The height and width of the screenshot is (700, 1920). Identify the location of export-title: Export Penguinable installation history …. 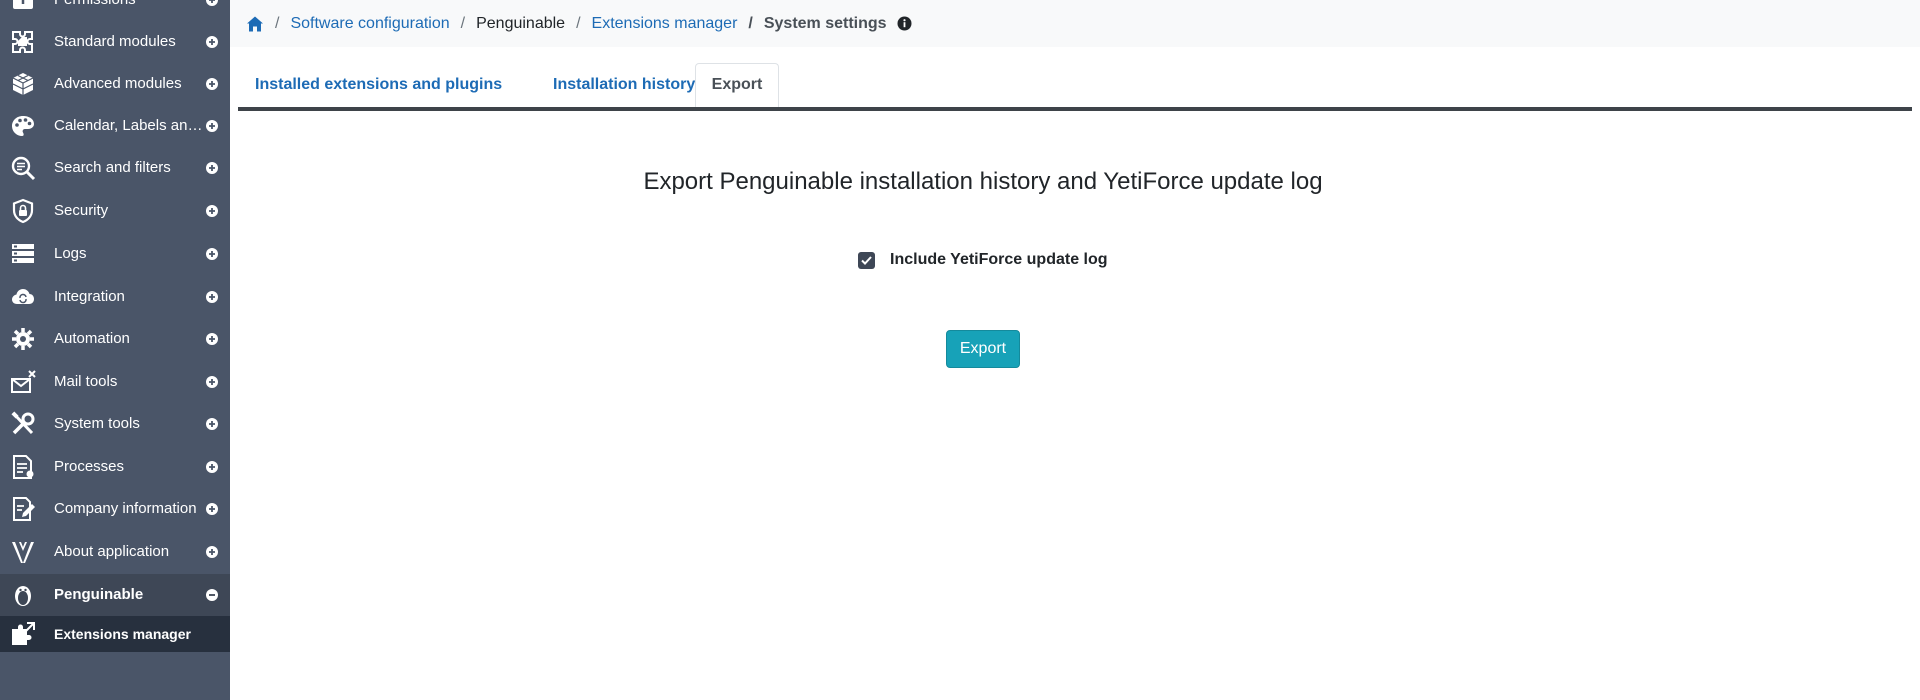
(983, 181).